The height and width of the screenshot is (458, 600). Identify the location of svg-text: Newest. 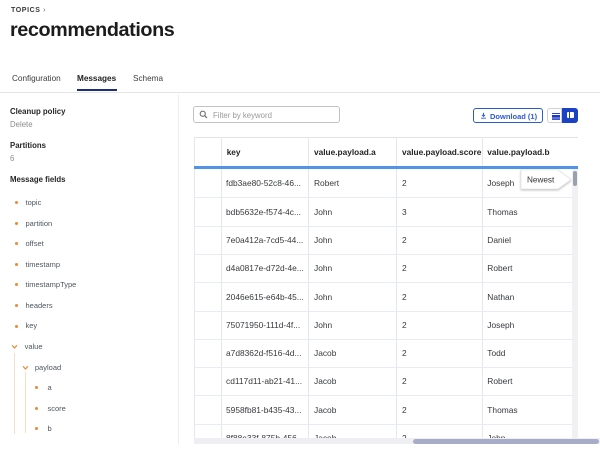
(541, 180).